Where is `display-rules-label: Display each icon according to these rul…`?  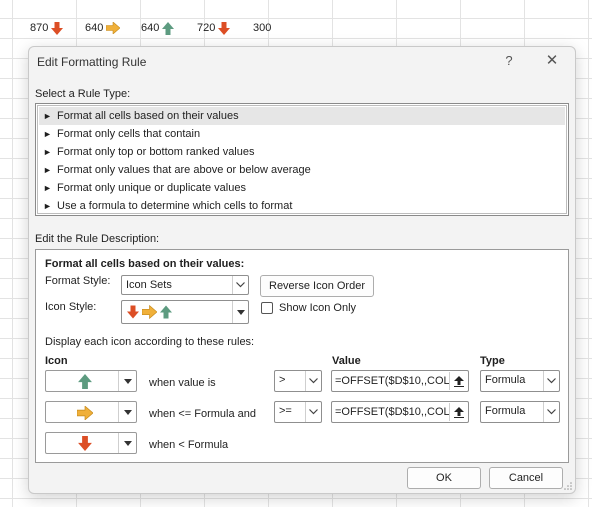
display-rules-label: Display each icon according to these rul… is located at coordinates (150, 342).